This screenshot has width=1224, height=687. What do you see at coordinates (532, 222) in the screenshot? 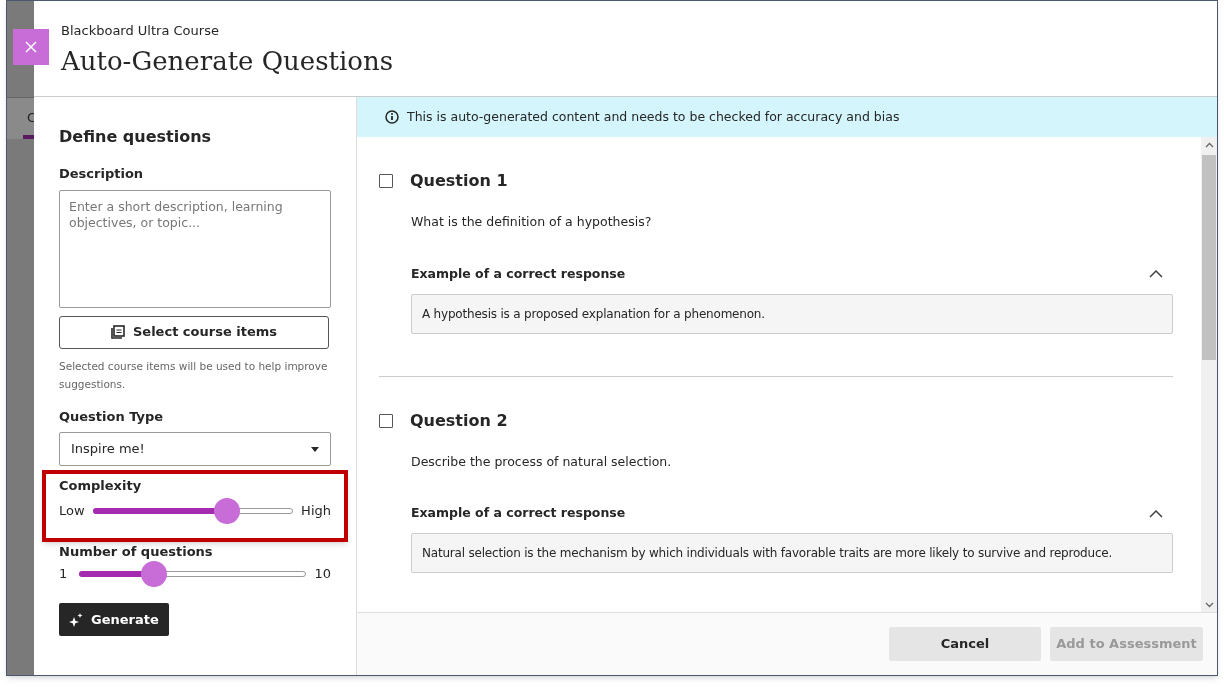
I see `question-text: What is the definition of a hypothesis?` at bounding box center [532, 222].